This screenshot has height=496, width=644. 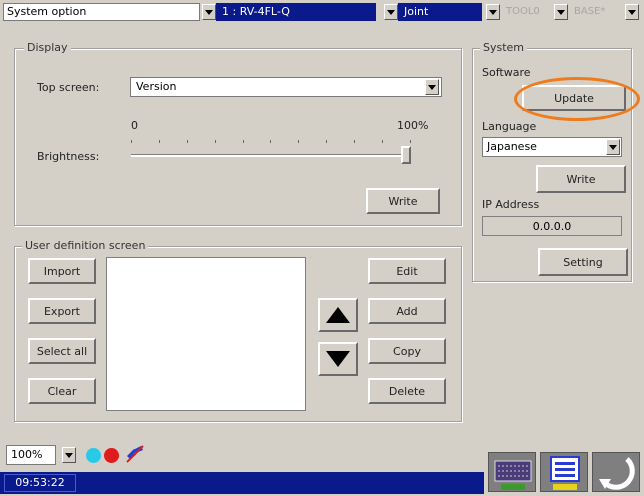 I want to click on robot-dropdown-button, so click(x=391, y=12).